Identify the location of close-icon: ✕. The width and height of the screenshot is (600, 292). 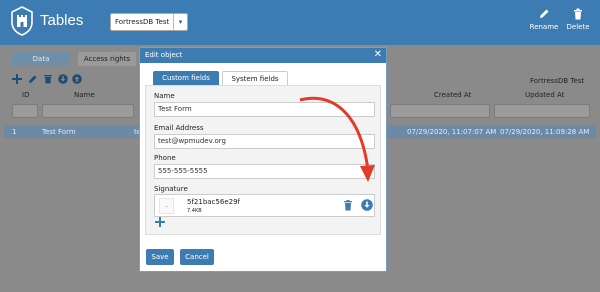
(378, 55).